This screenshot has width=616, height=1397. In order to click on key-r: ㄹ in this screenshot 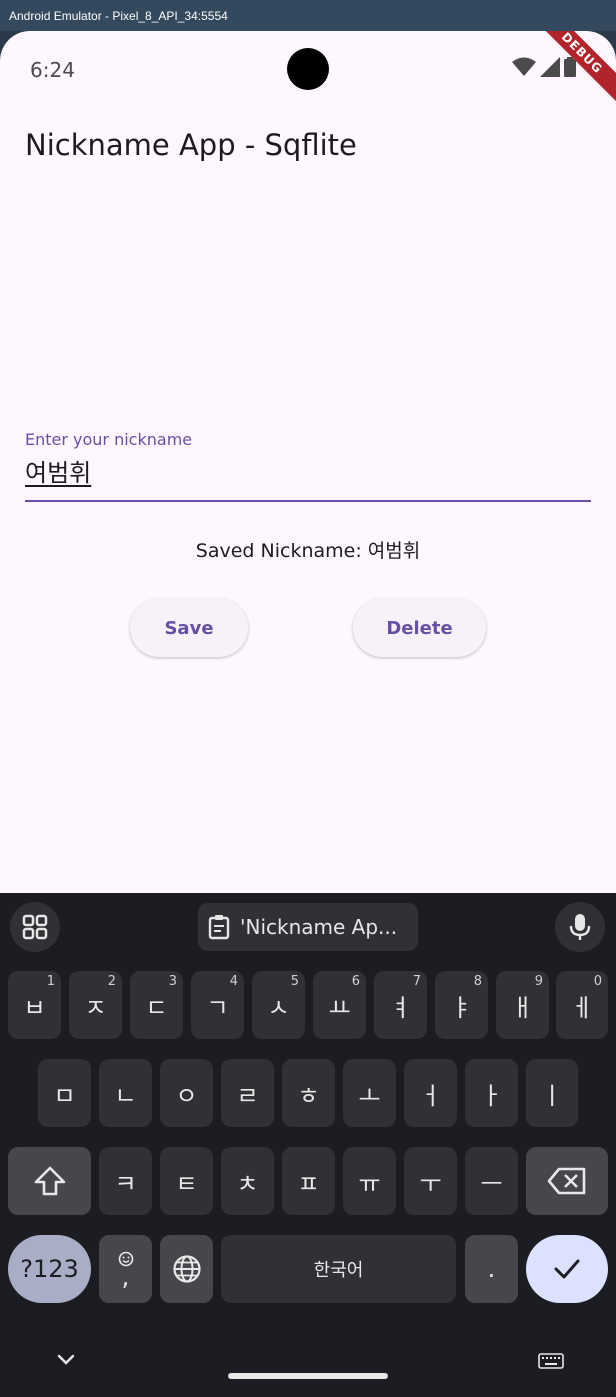, I will do `click(247, 1093)`.